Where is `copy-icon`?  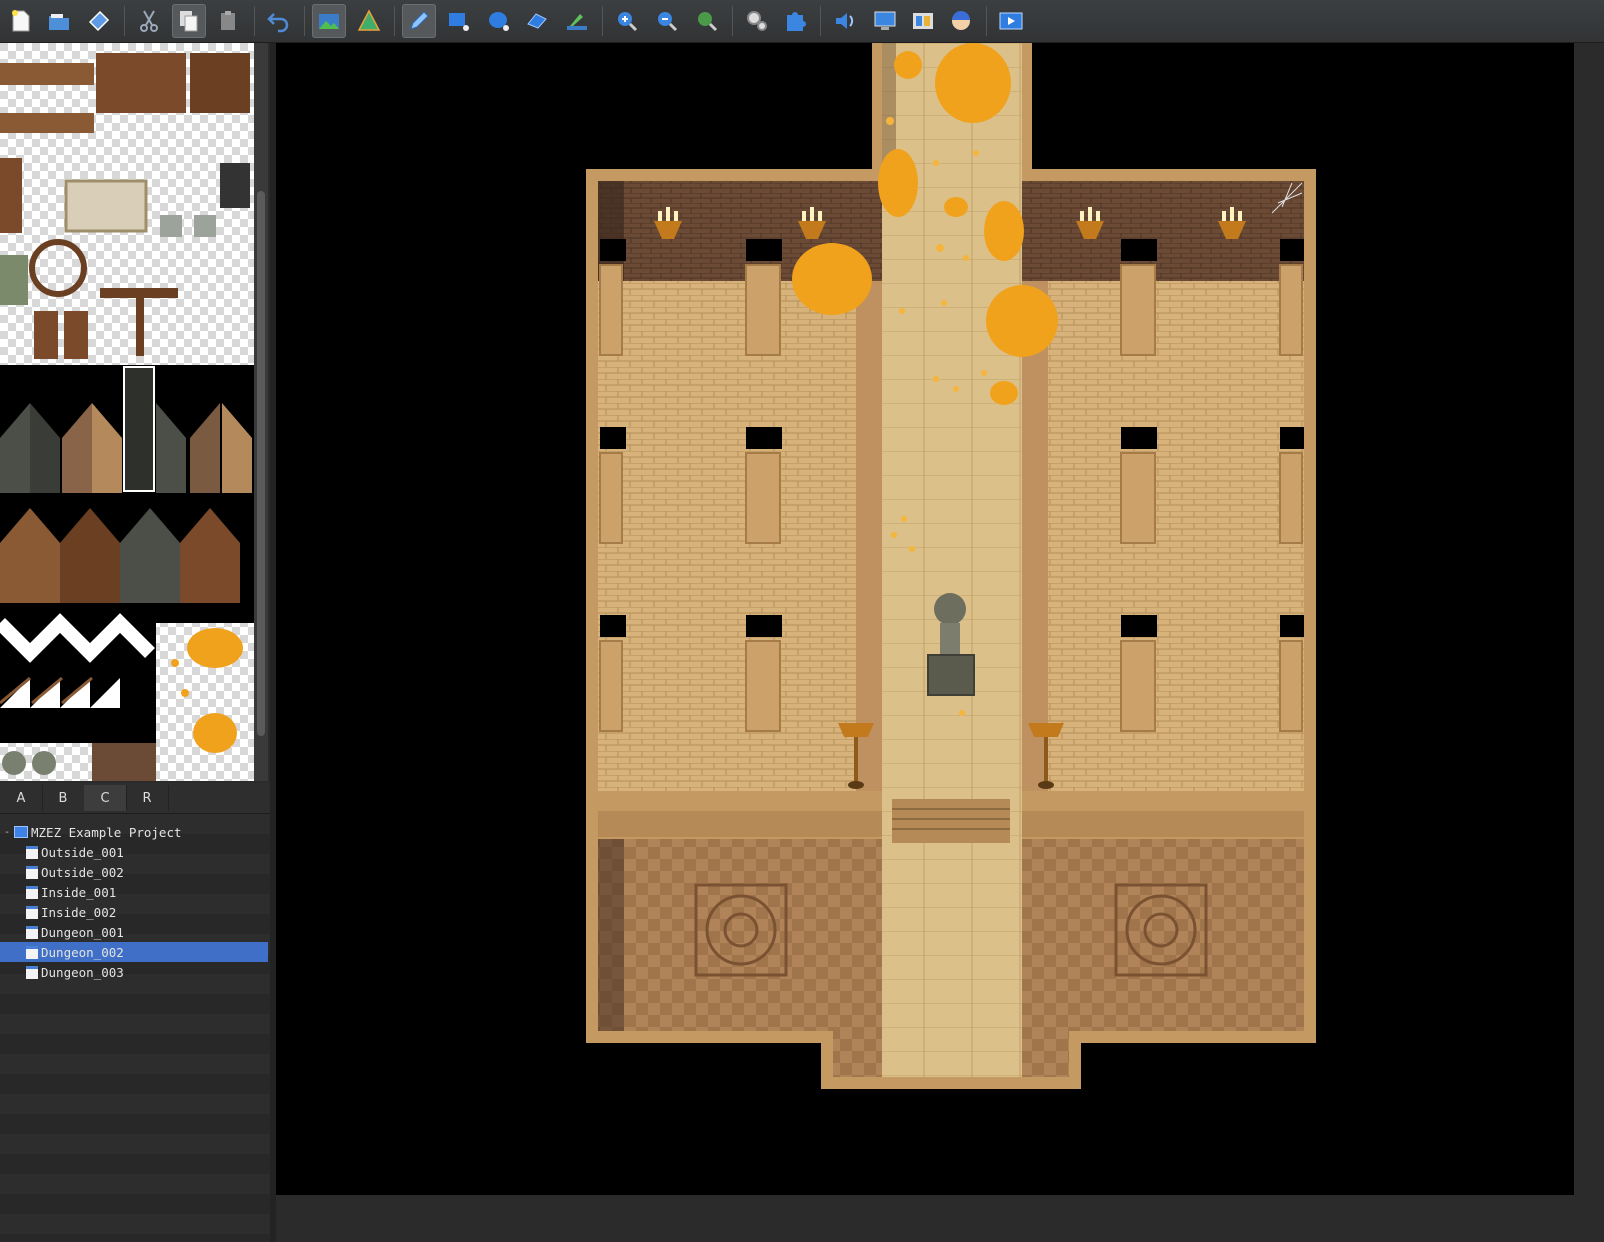 copy-icon is located at coordinates (189, 21).